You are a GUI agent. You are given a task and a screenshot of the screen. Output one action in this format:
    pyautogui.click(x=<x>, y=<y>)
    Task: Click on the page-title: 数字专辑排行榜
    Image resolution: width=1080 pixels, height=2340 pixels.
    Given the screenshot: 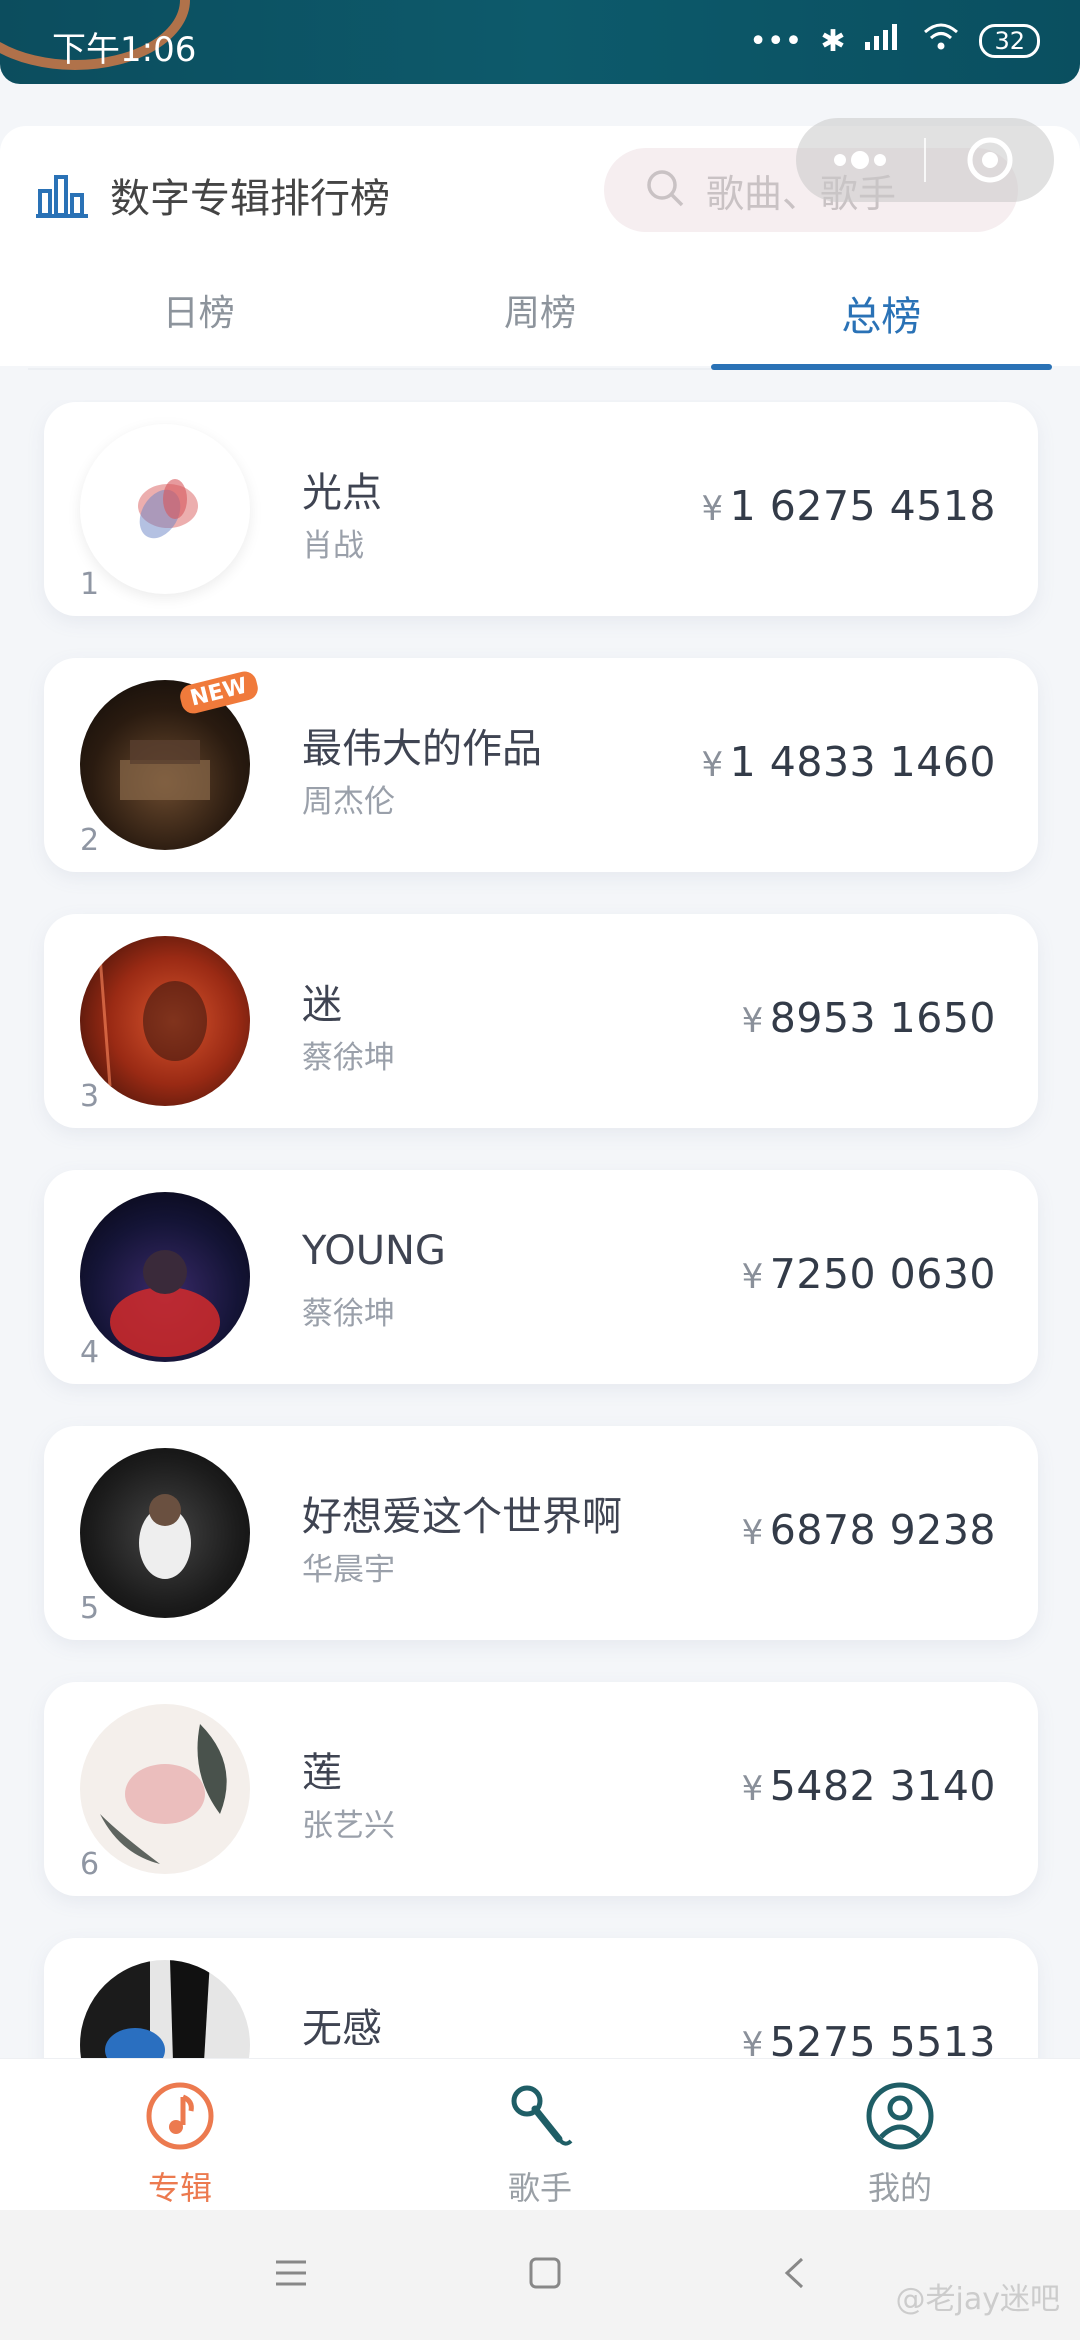 What is the action you would take?
    pyautogui.click(x=250, y=199)
    